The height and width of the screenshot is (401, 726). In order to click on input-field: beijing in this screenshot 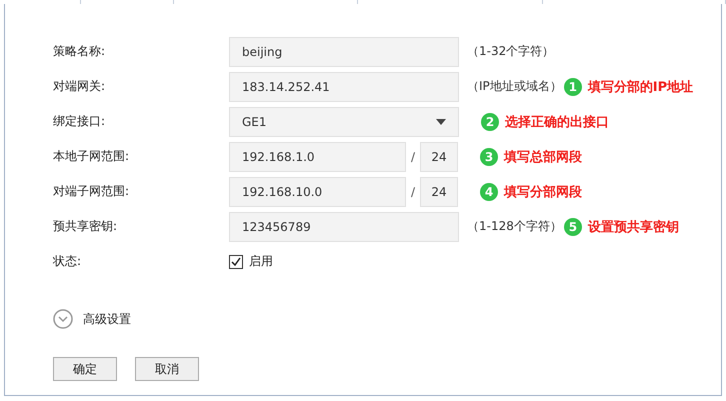, I will do `click(344, 51)`.